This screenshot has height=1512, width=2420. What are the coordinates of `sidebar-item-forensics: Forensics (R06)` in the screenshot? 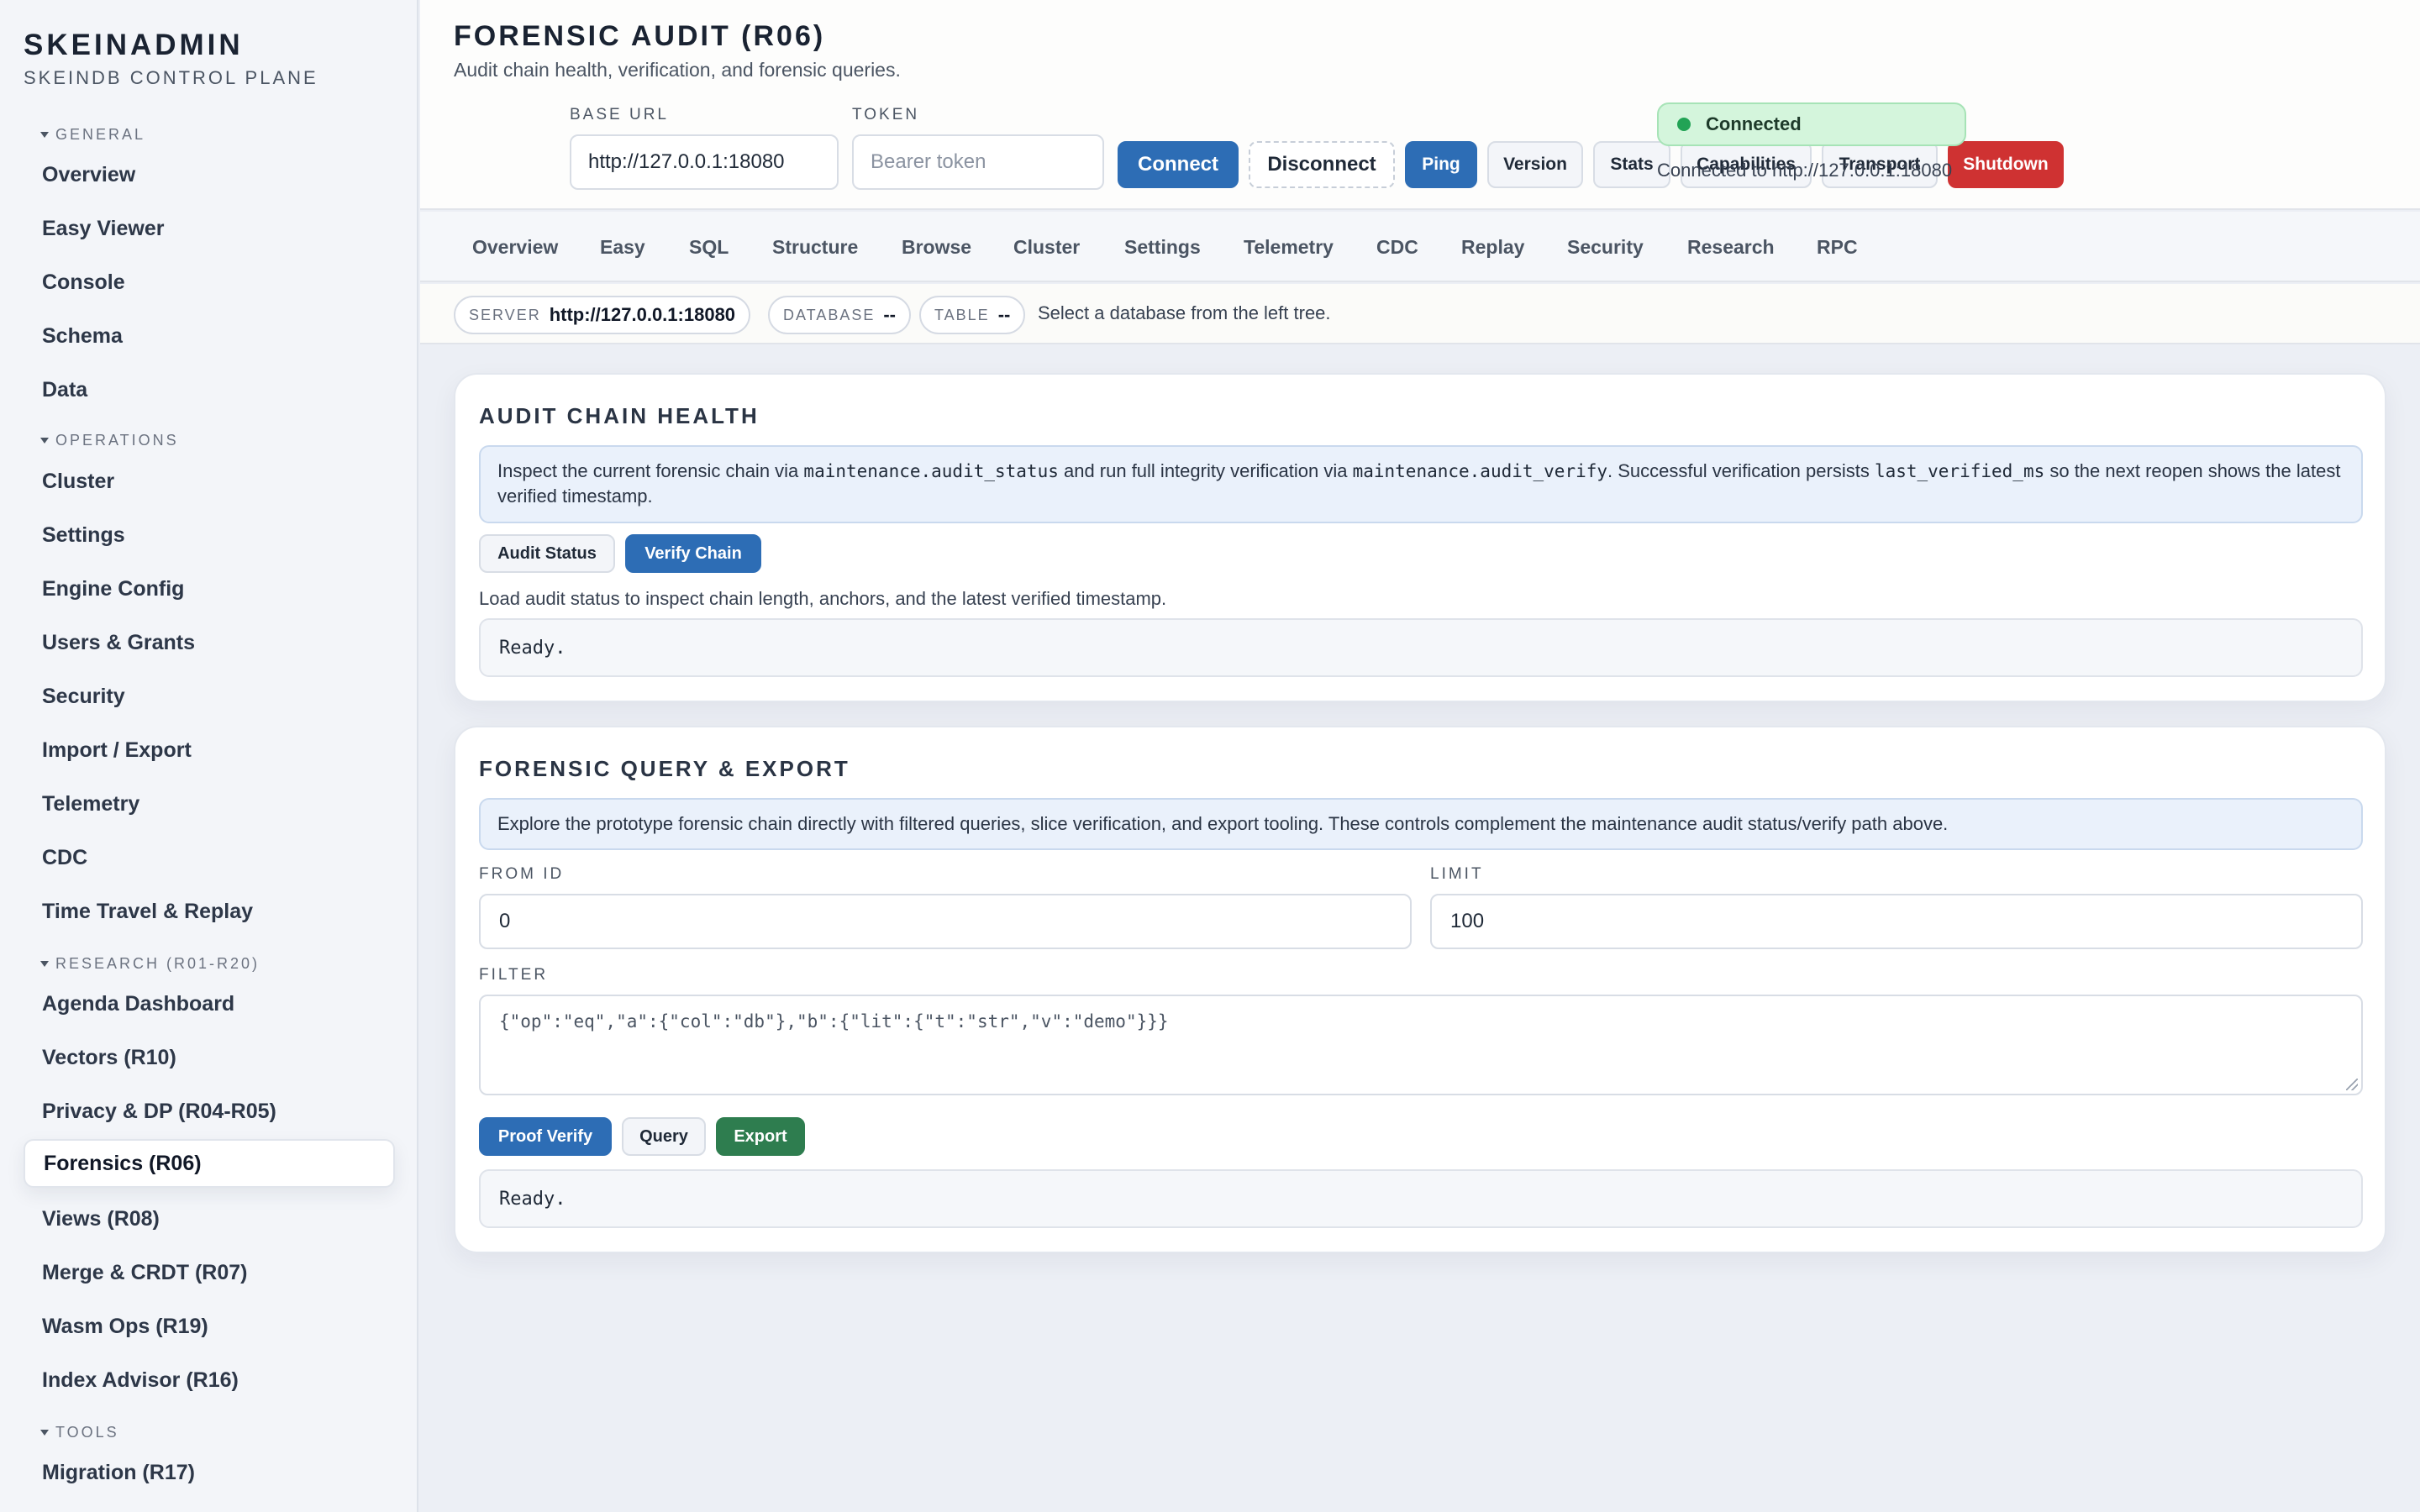 It's located at (210, 1163).